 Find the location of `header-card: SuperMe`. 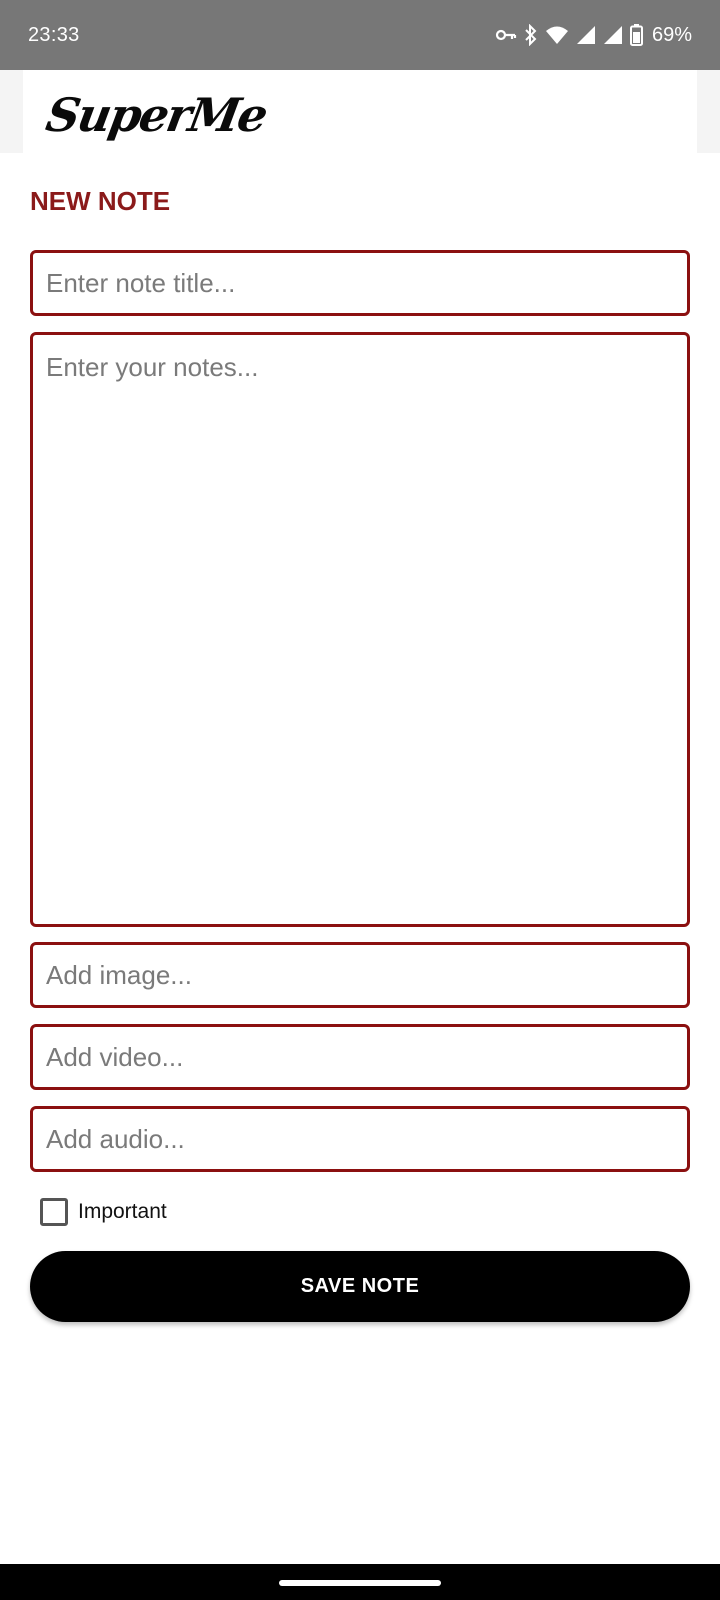

header-card: SuperMe is located at coordinates (360, 111).